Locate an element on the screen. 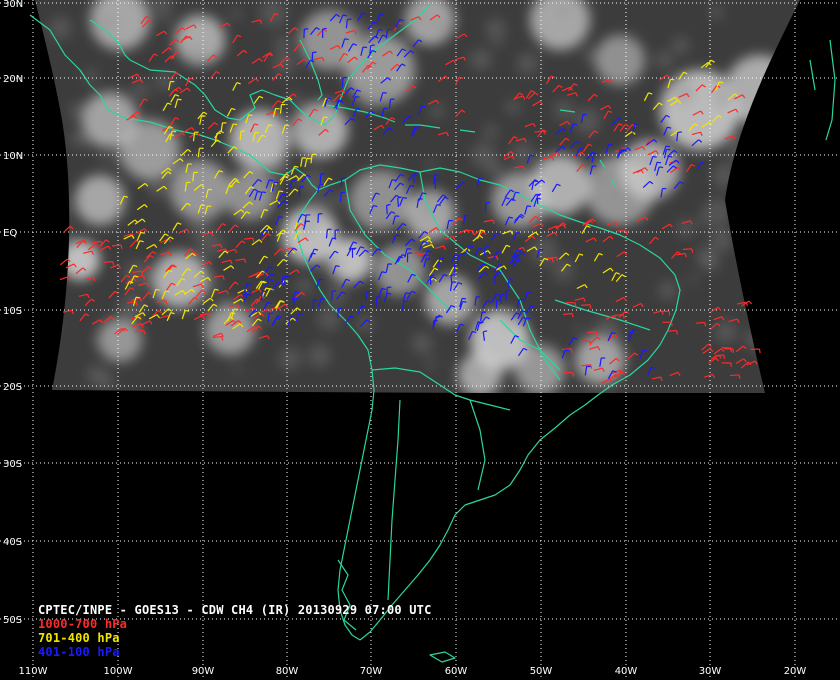 This screenshot has width=840, height=680. longitude-label: 50W is located at coordinates (541, 671).